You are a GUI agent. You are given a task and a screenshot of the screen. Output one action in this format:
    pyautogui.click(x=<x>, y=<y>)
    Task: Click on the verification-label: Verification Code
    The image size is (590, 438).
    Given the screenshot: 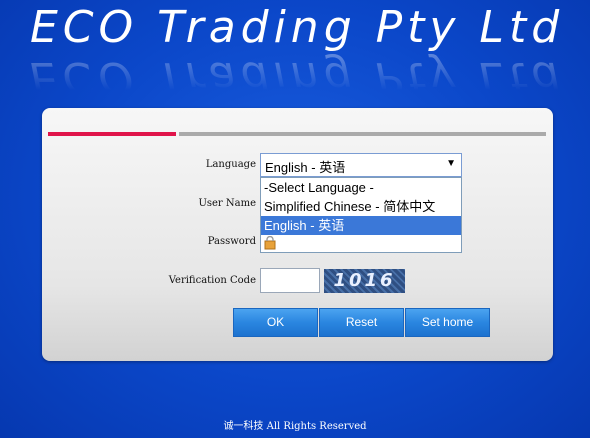 What is the action you would take?
    pyautogui.click(x=212, y=280)
    